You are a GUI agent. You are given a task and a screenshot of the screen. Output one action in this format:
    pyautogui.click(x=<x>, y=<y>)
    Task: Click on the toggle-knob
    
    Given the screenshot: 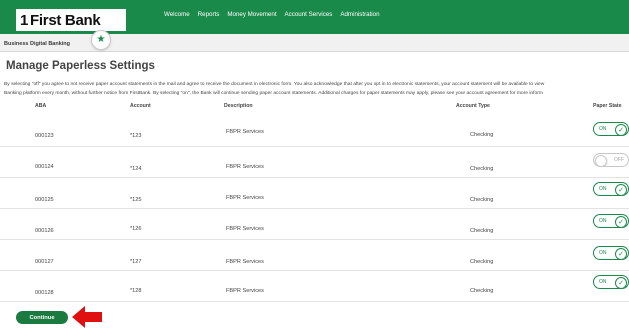 What is the action you would take?
    pyautogui.click(x=601, y=160)
    